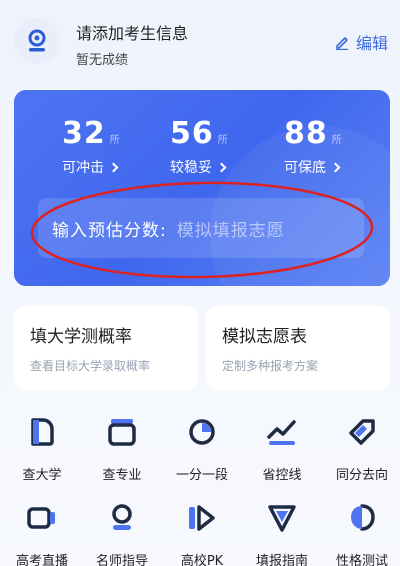 This screenshot has height=566, width=400. What do you see at coordinates (106, 348) in the screenshot?
I see `probability-tile: 填大学测概率 查看目标大学录取概率` at bounding box center [106, 348].